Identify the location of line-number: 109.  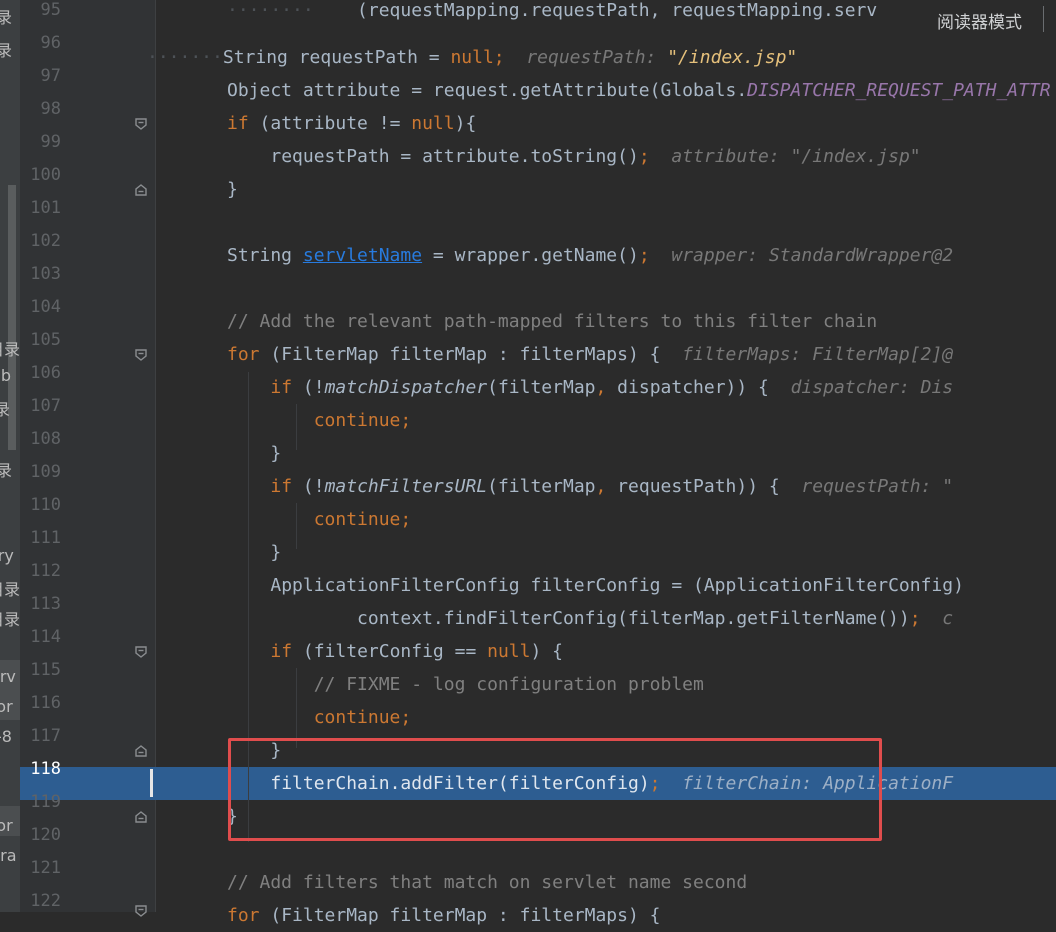
(40, 472).